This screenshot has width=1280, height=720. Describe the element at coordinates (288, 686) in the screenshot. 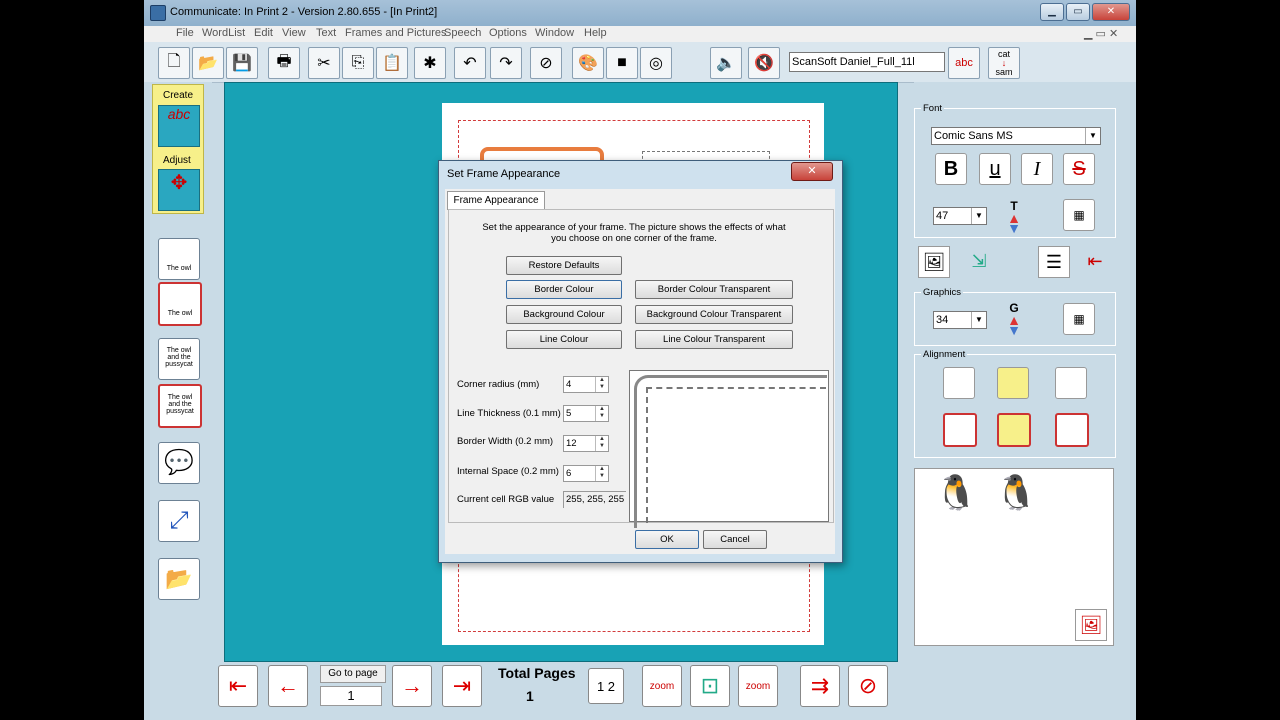

I see `previous-page-icon: ←` at that location.